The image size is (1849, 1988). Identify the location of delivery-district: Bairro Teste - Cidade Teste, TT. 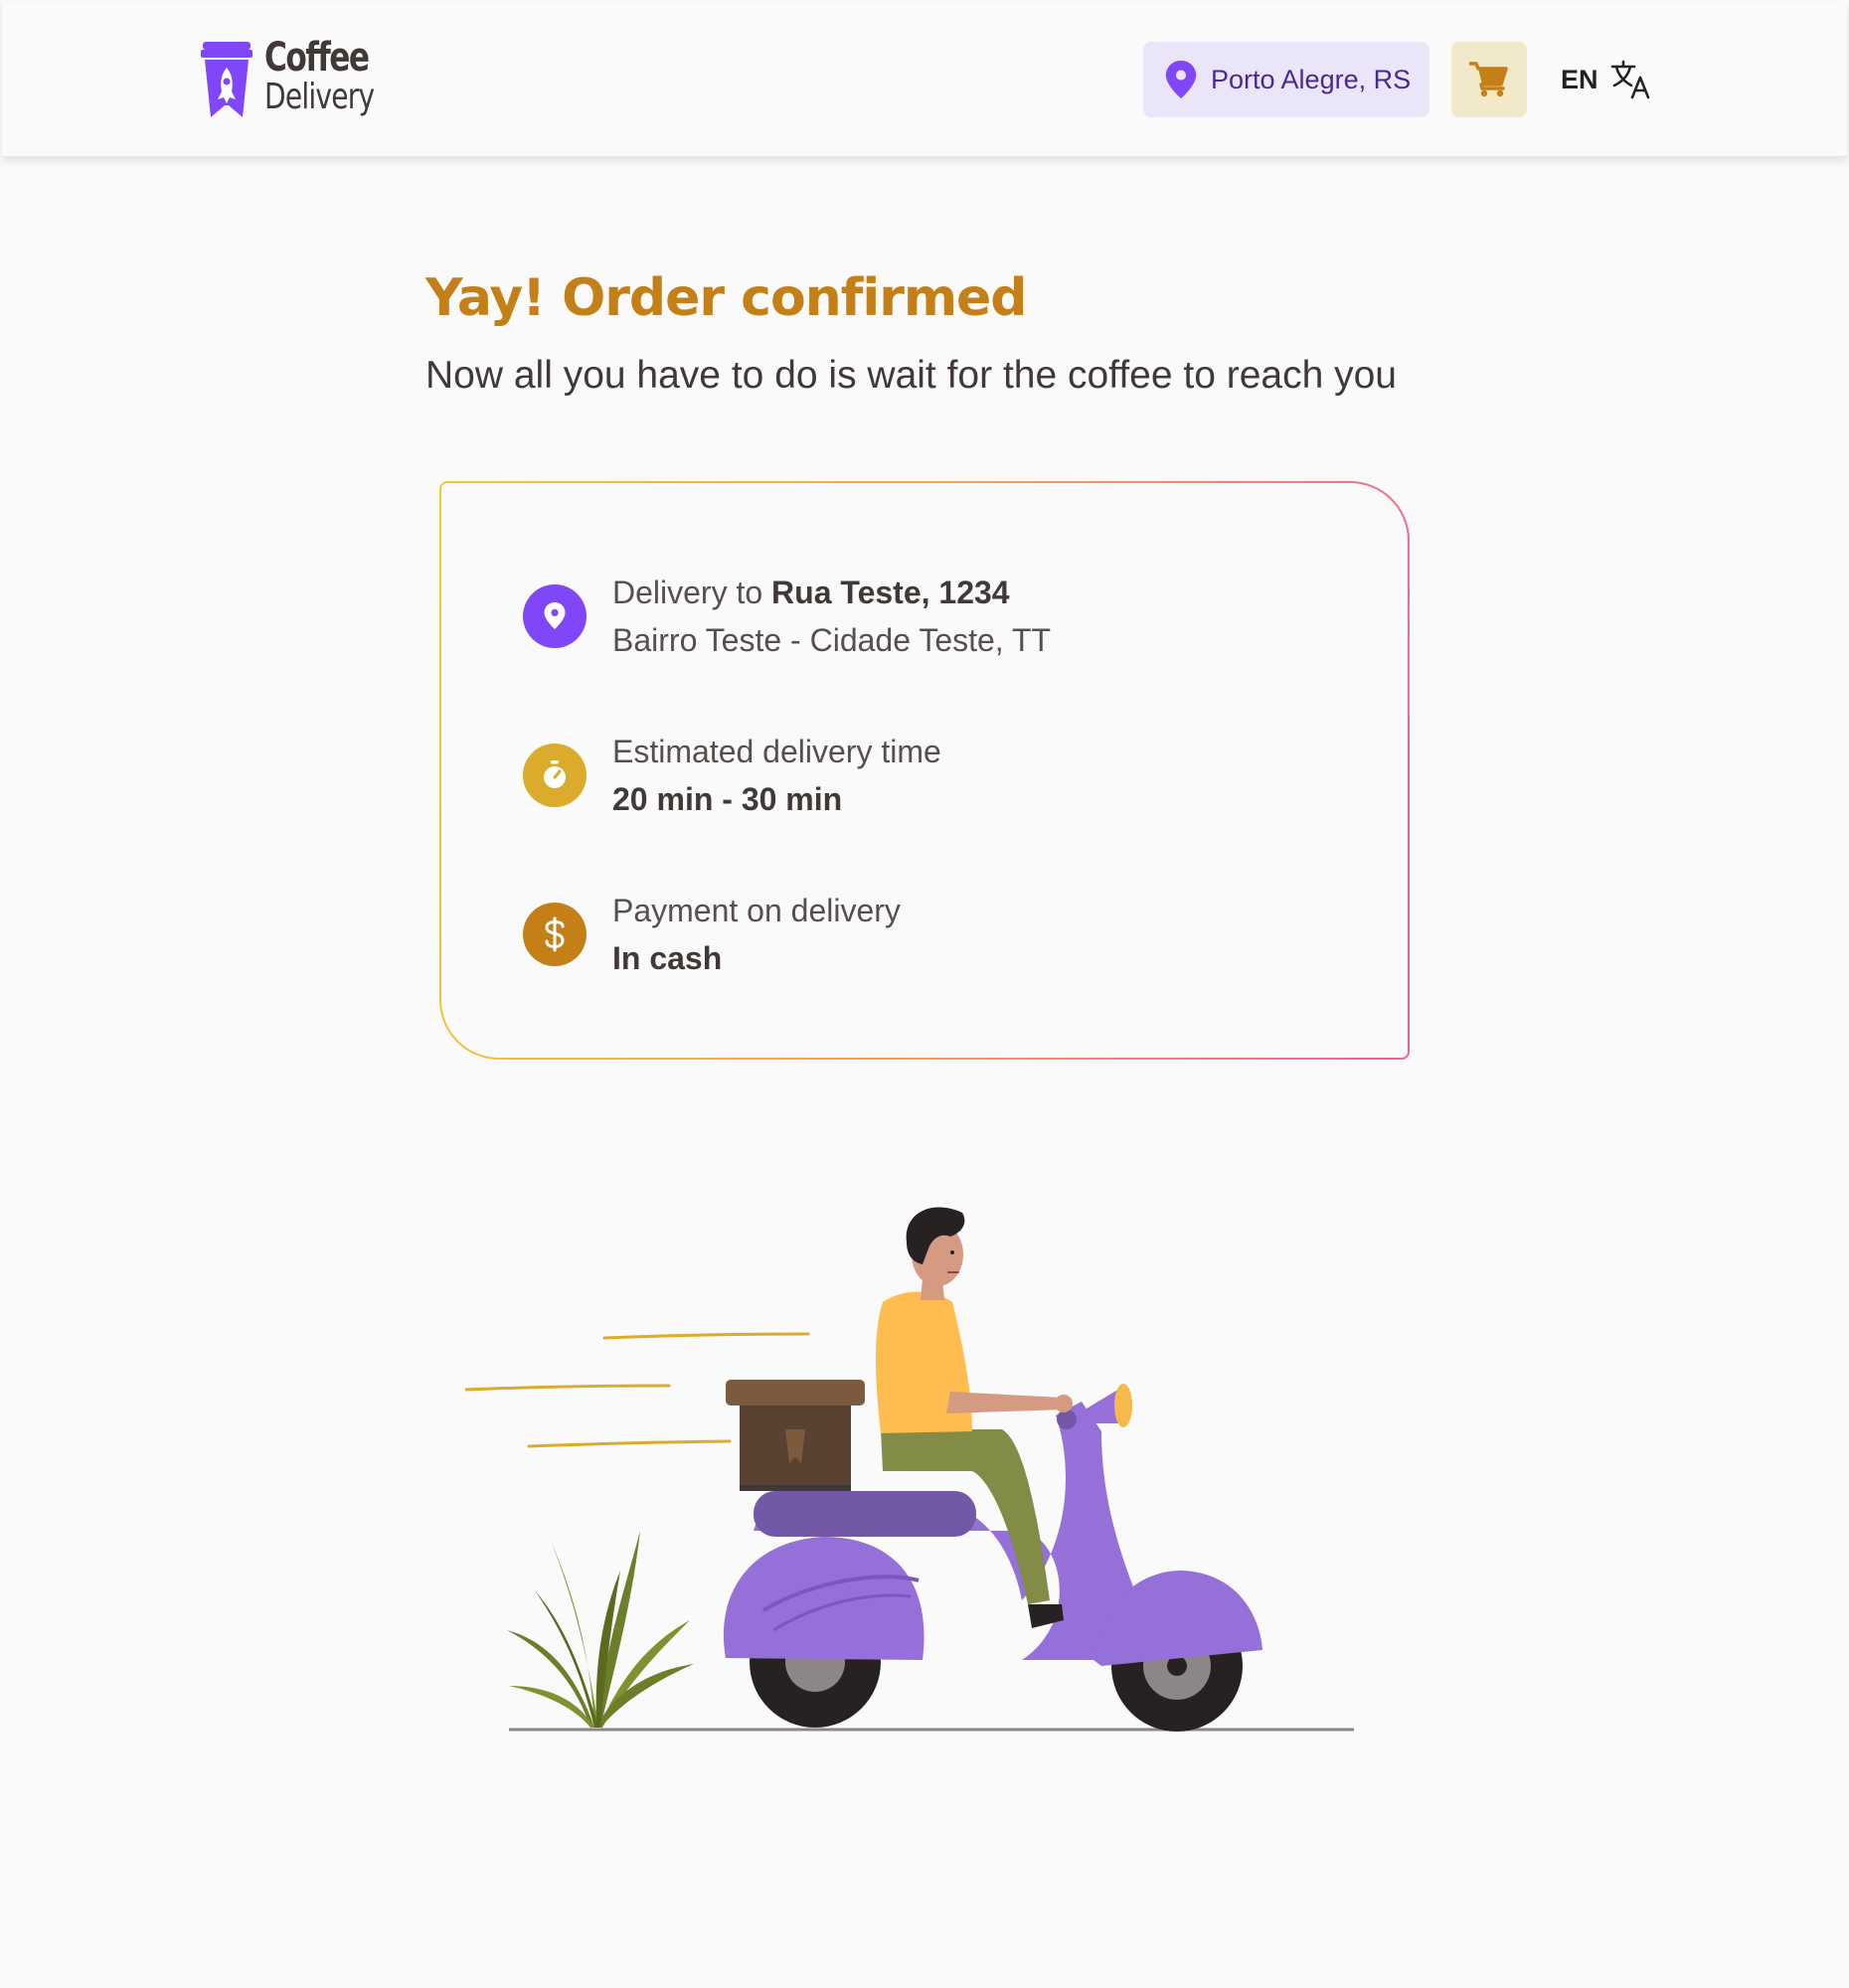
(832, 640).